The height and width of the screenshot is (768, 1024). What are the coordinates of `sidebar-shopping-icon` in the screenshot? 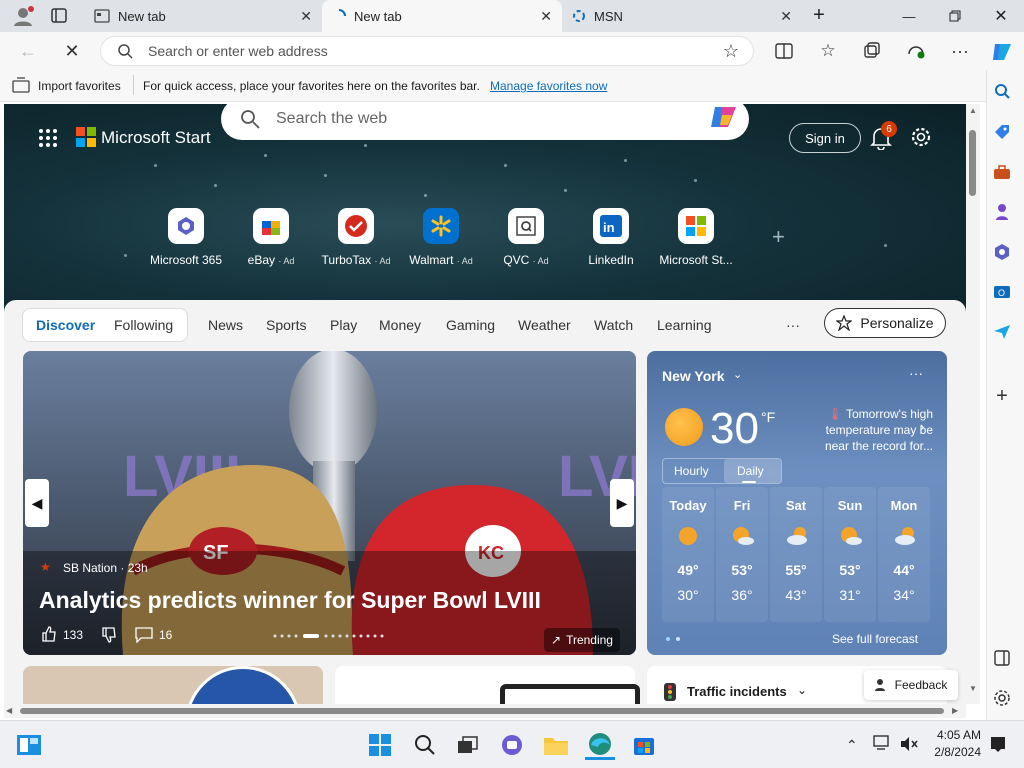 It's located at (1002, 132).